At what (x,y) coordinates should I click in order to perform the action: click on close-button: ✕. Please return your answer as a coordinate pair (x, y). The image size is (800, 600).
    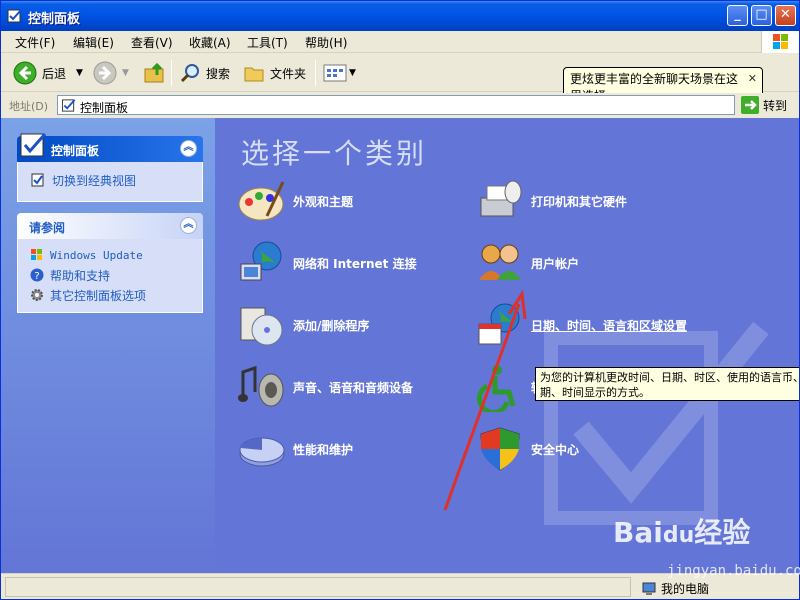
    Looking at the image, I should click on (785, 15).